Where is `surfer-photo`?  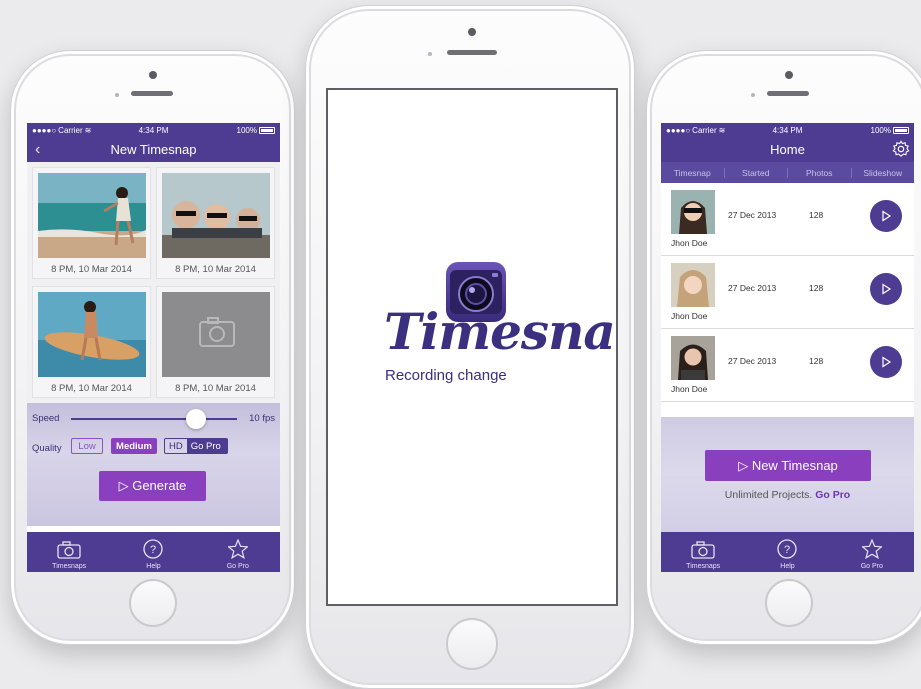 surfer-photo is located at coordinates (92, 334).